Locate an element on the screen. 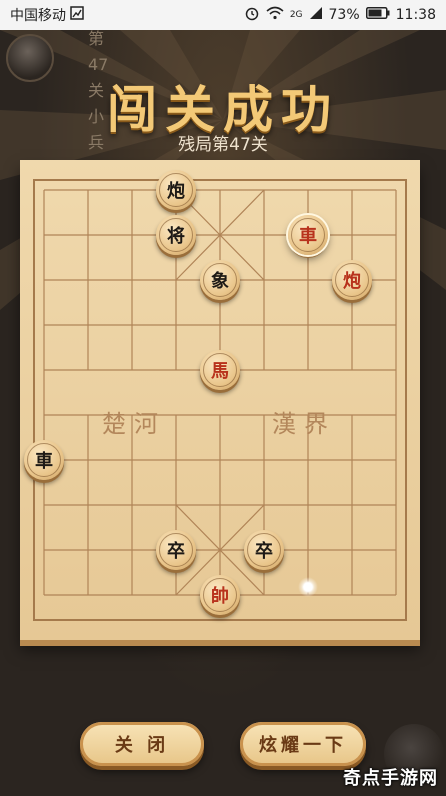  status-bar: 中国移动 2G 73% 11:38 is located at coordinates (223, 15).